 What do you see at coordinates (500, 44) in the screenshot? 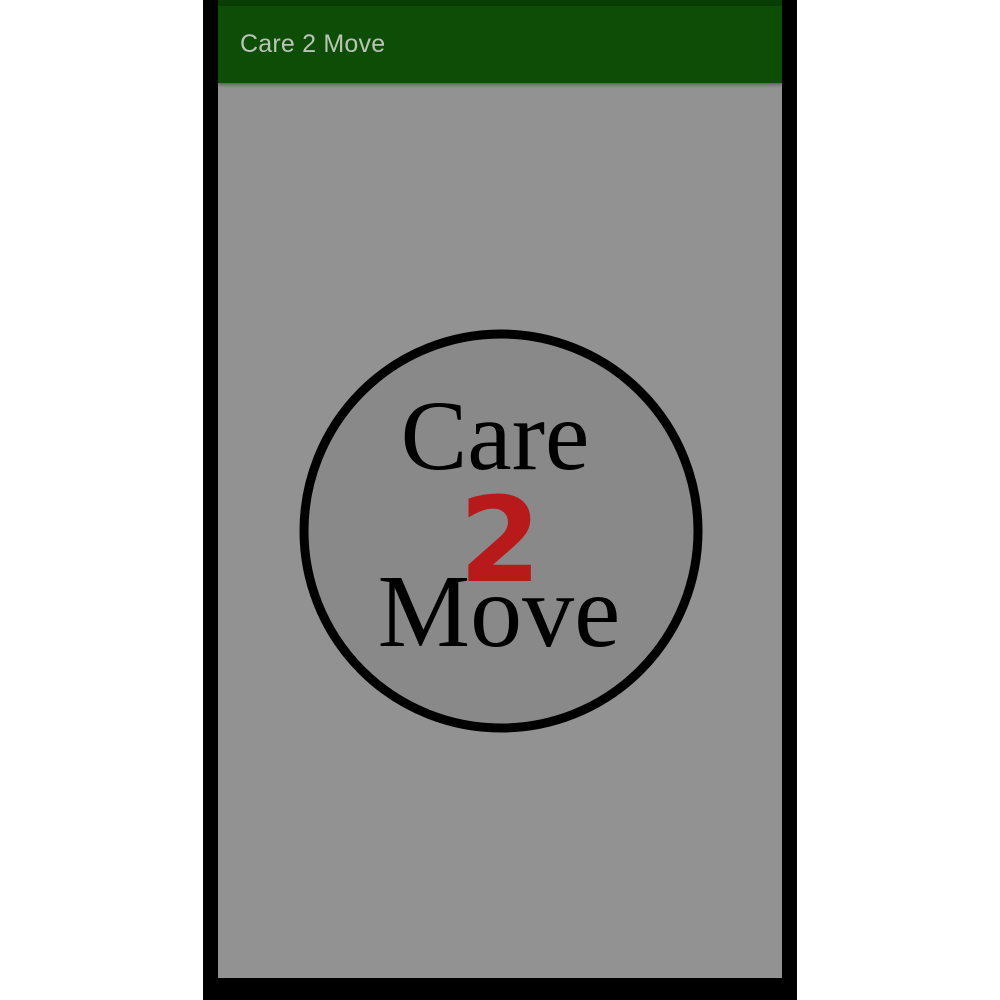
I see `app-bar: Care 2 Move` at bounding box center [500, 44].